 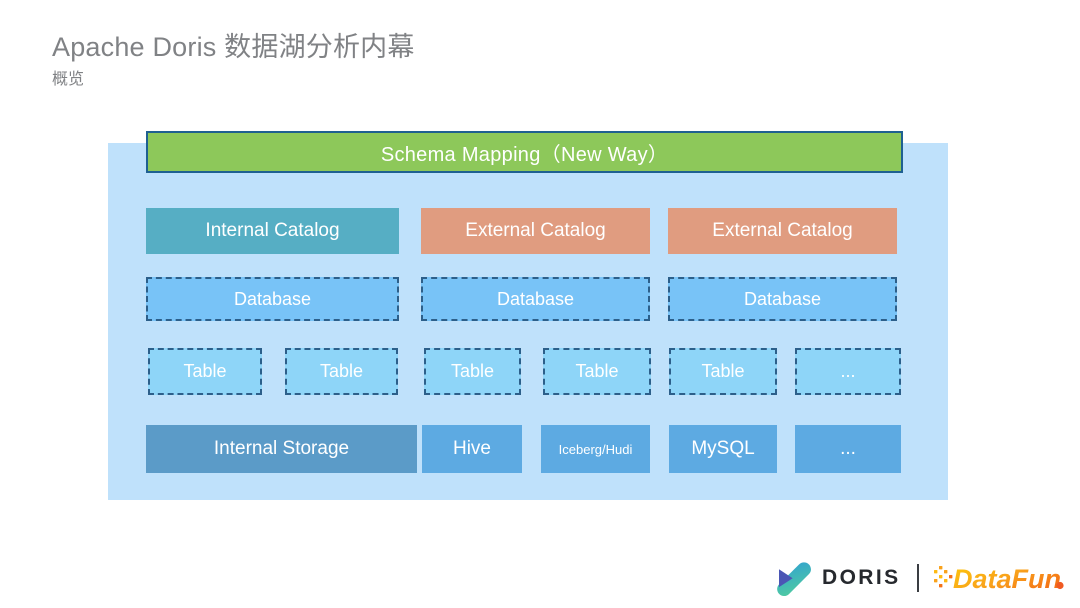 I want to click on page-title: Apache Doris 数据湖分析内幕, so click(x=233, y=47).